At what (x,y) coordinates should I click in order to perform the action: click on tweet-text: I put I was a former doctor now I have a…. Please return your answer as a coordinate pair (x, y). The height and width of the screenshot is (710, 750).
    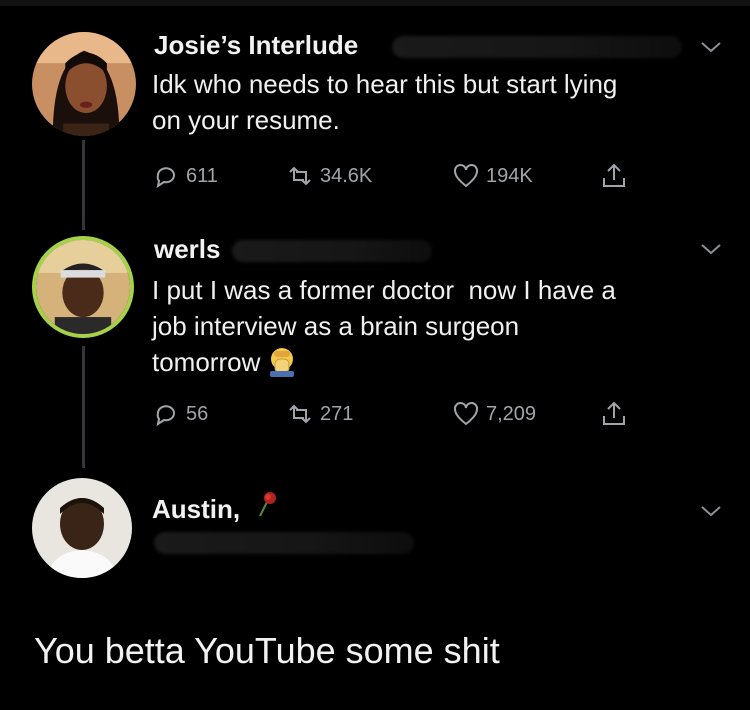
    Looking at the image, I should click on (442, 326).